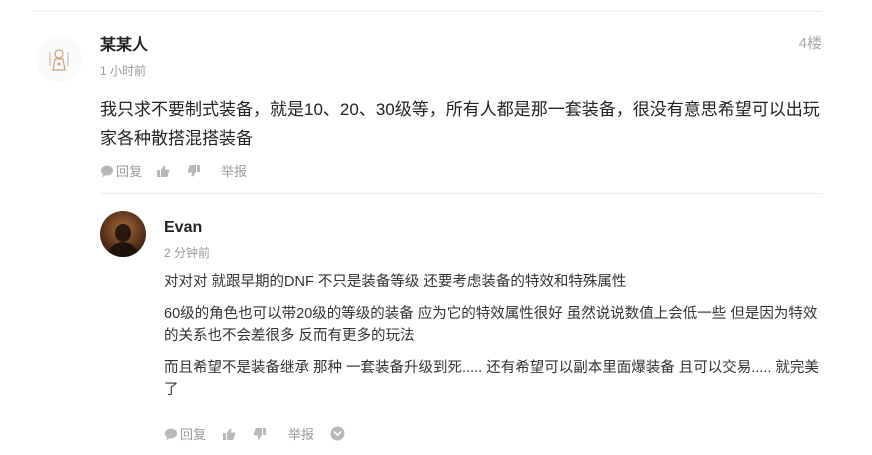 The width and height of the screenshot is (872, 455). I want to click on reply-author: Evan, so click(183, 228).